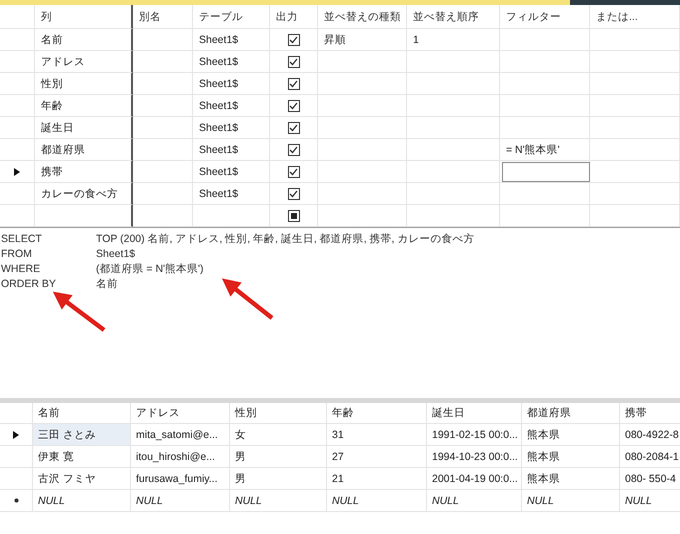 The image size is (680, 534). I want to click on table-cell: 三田 さとみ, so click(82, 435).